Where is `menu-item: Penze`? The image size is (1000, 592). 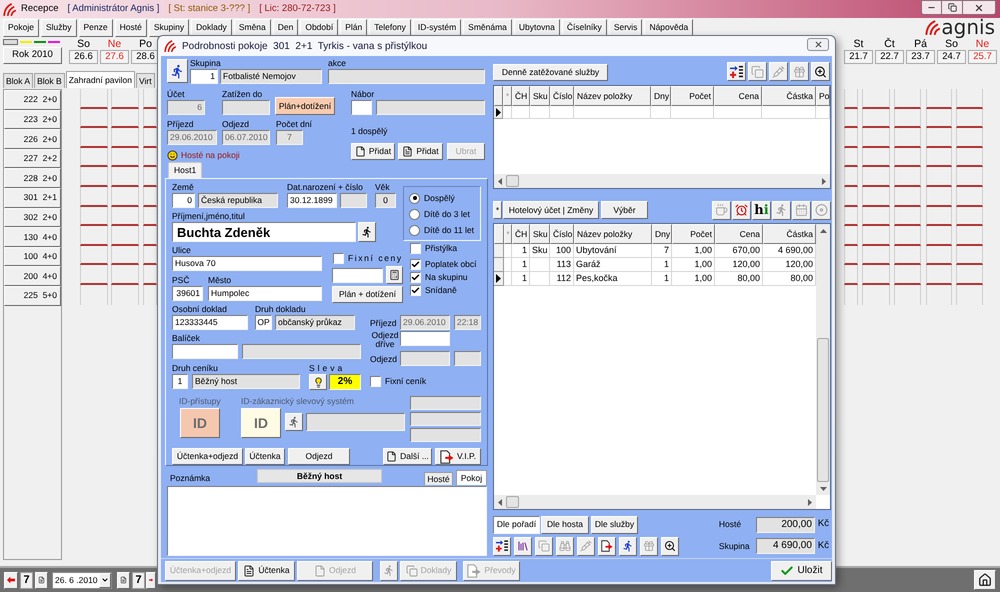 menu-item: Penze is located at coordinates (95, 27).